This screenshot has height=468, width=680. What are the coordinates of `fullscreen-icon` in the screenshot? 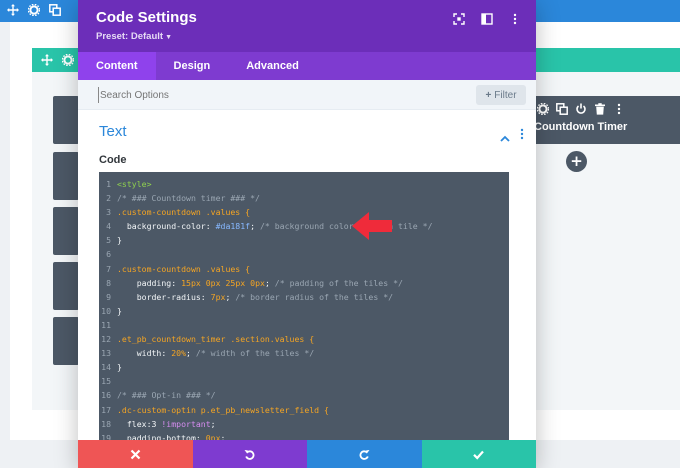 It's located at (459, 19).